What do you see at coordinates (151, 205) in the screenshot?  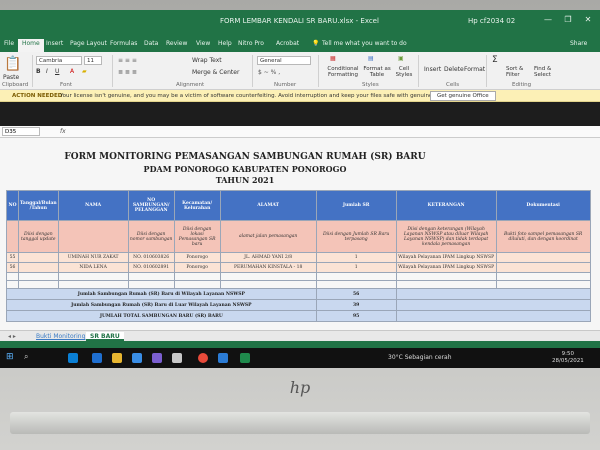 I see `column-header: NO SAMBUNGAN/ PELANGGAN` at bounding box center [151, 205].